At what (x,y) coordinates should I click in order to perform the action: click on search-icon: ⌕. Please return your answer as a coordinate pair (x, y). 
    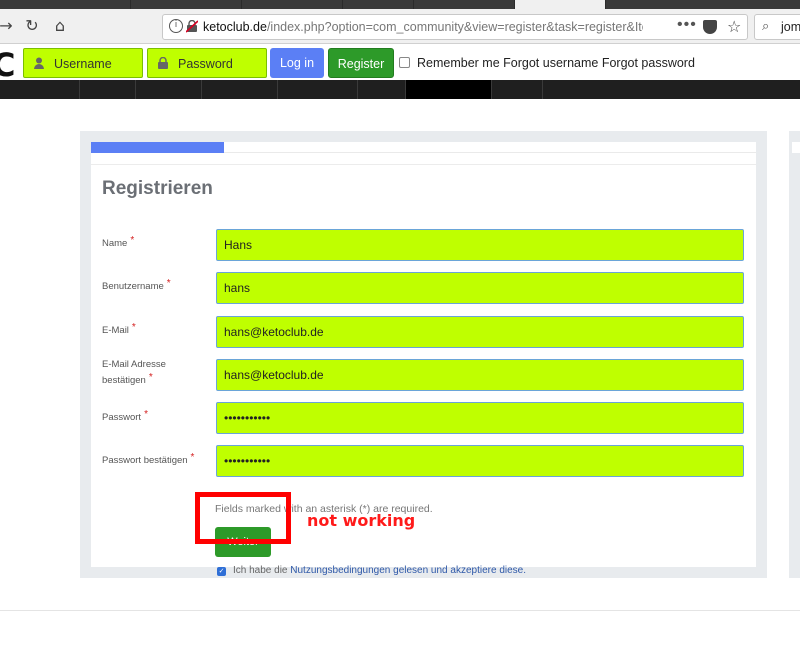
    Looking at the image, I should click on (766, 26).